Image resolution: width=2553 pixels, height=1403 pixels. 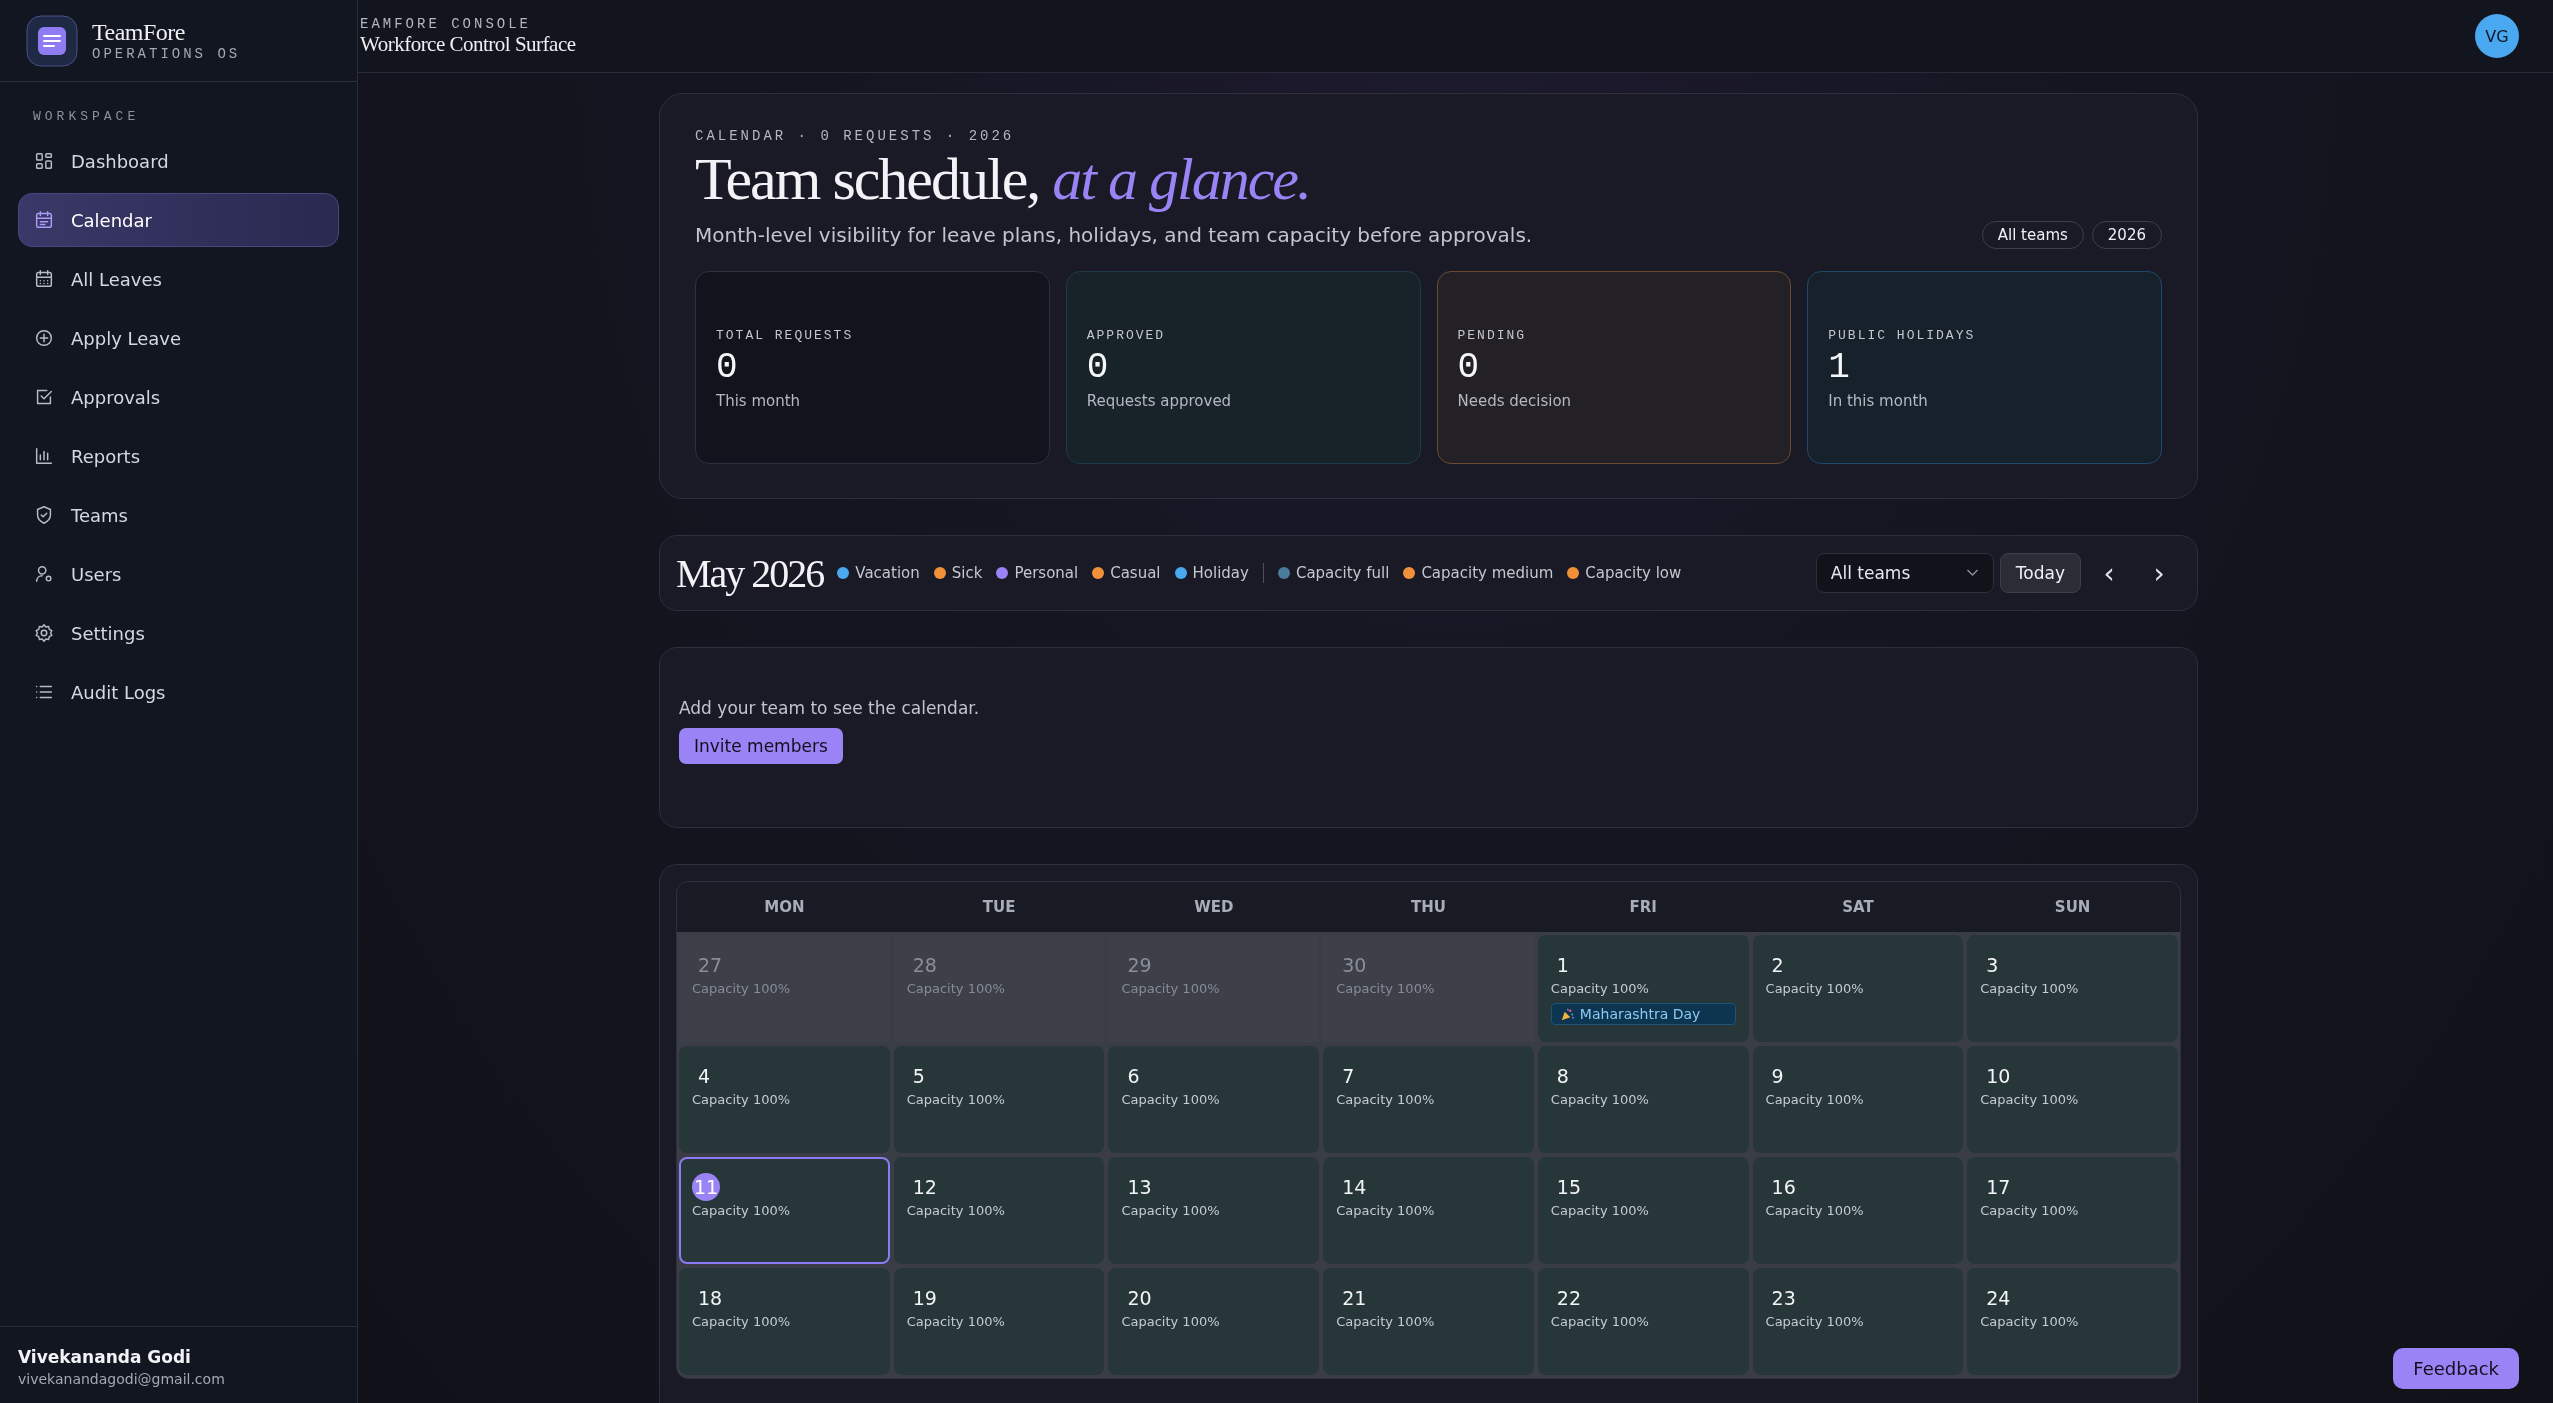 What do you see at coordinates (2456, 1368) in the screenshot?
I see `feedback-button: Feedback` at bounding box center [2456, 1368].